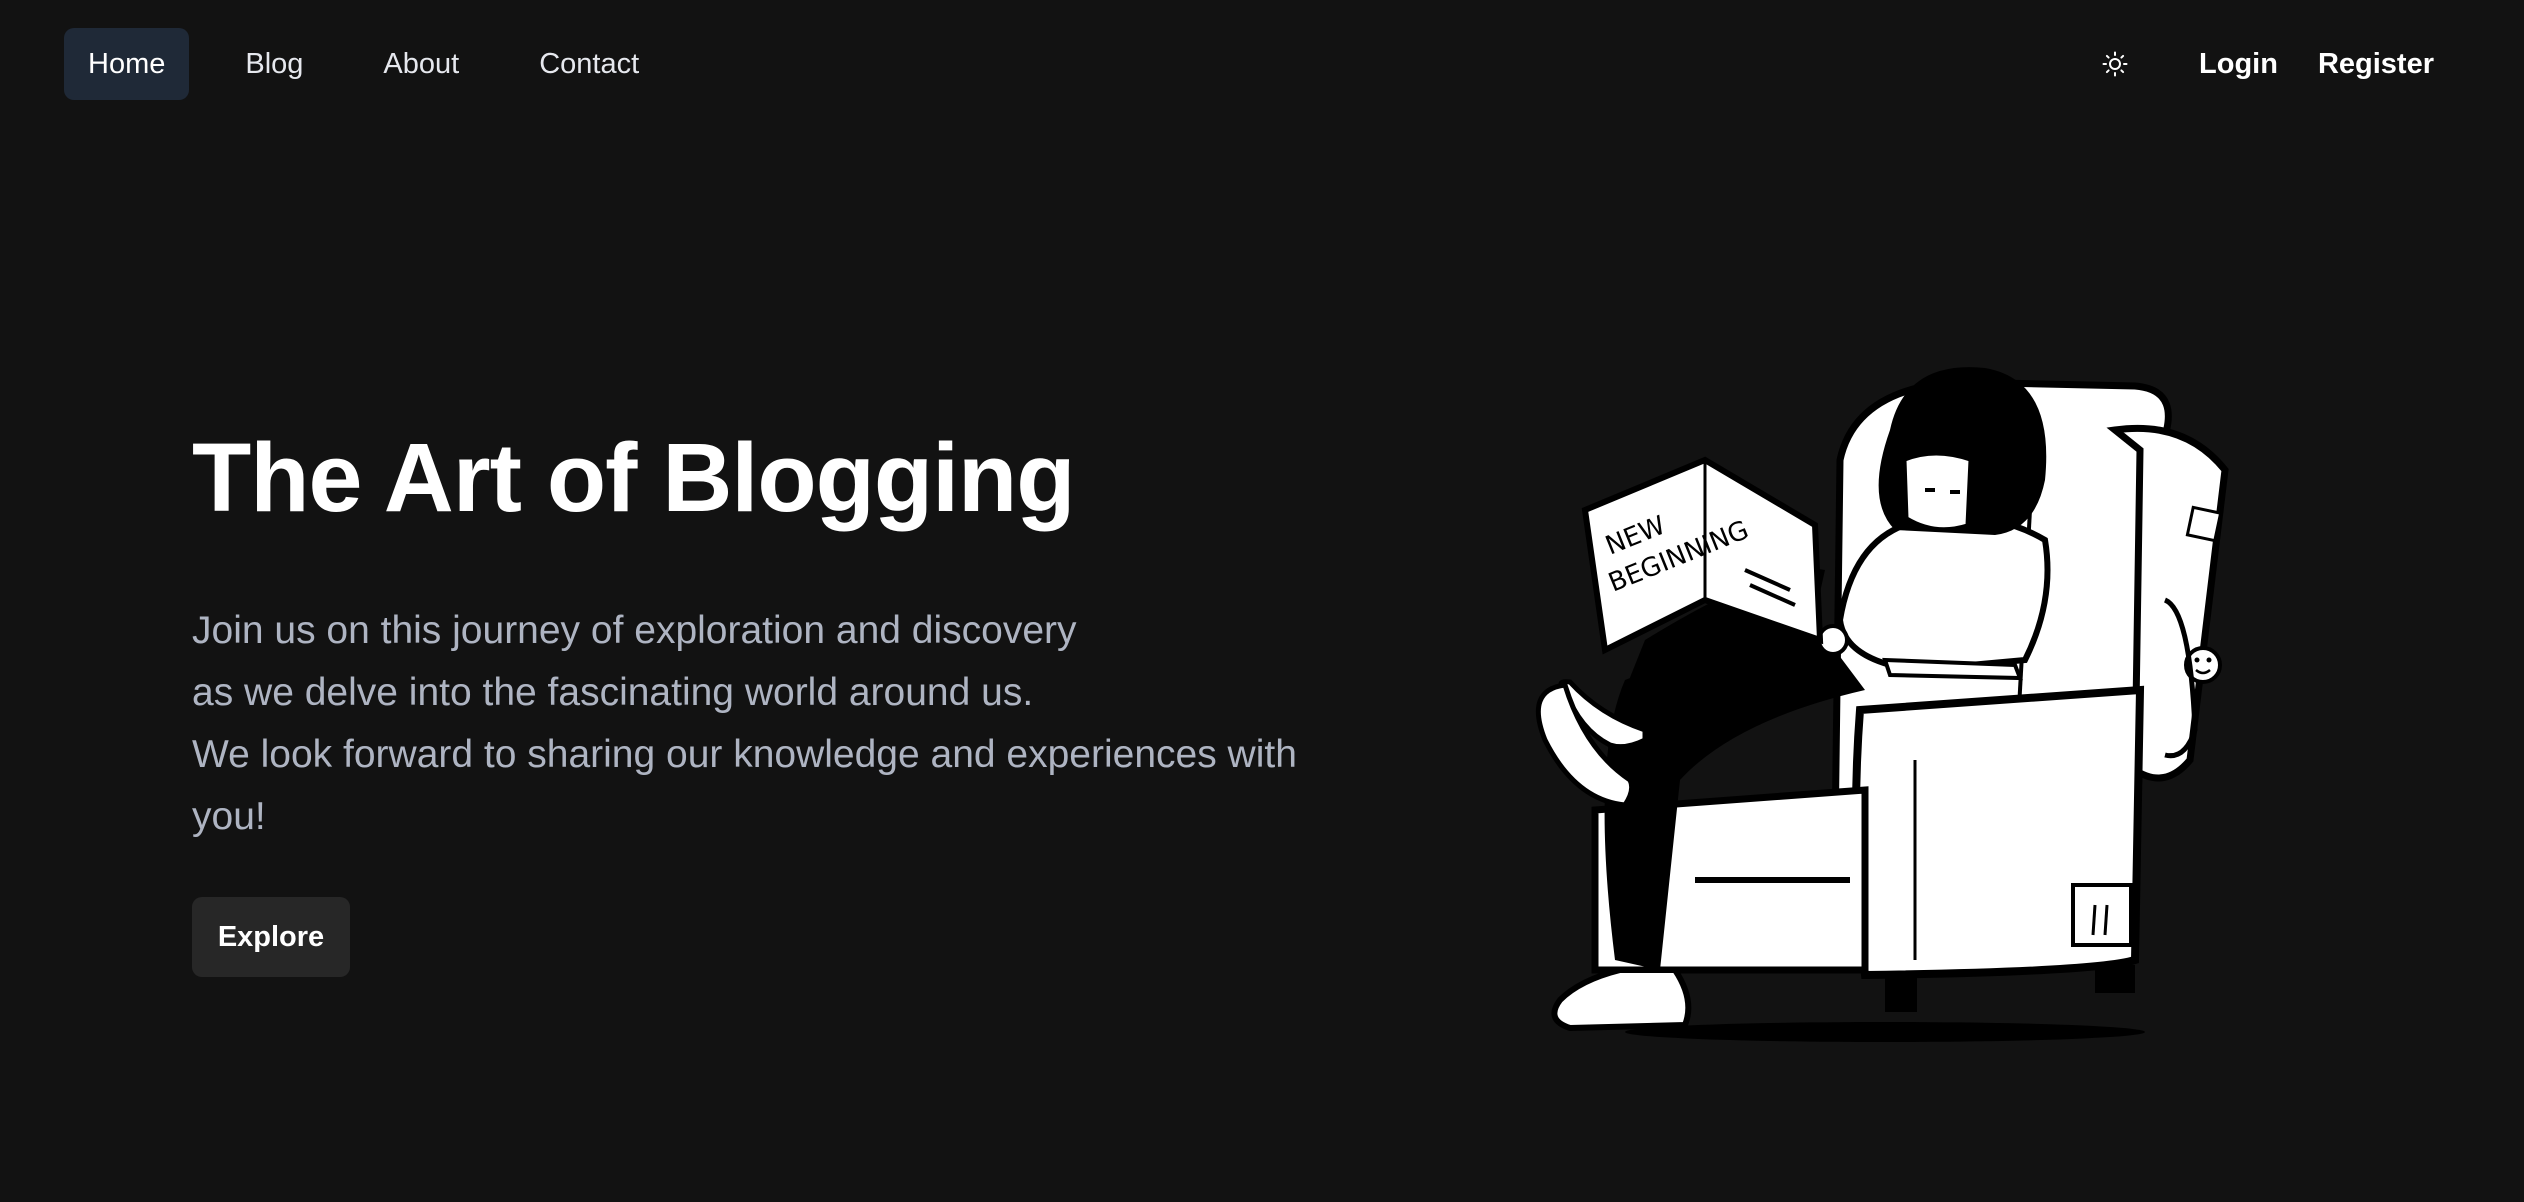 This screenshot has width=2524, height=1202. Describe the element at coordinates (634, 477) in the screenshot. I see `hero-title: The Art of Blogging` at that location.